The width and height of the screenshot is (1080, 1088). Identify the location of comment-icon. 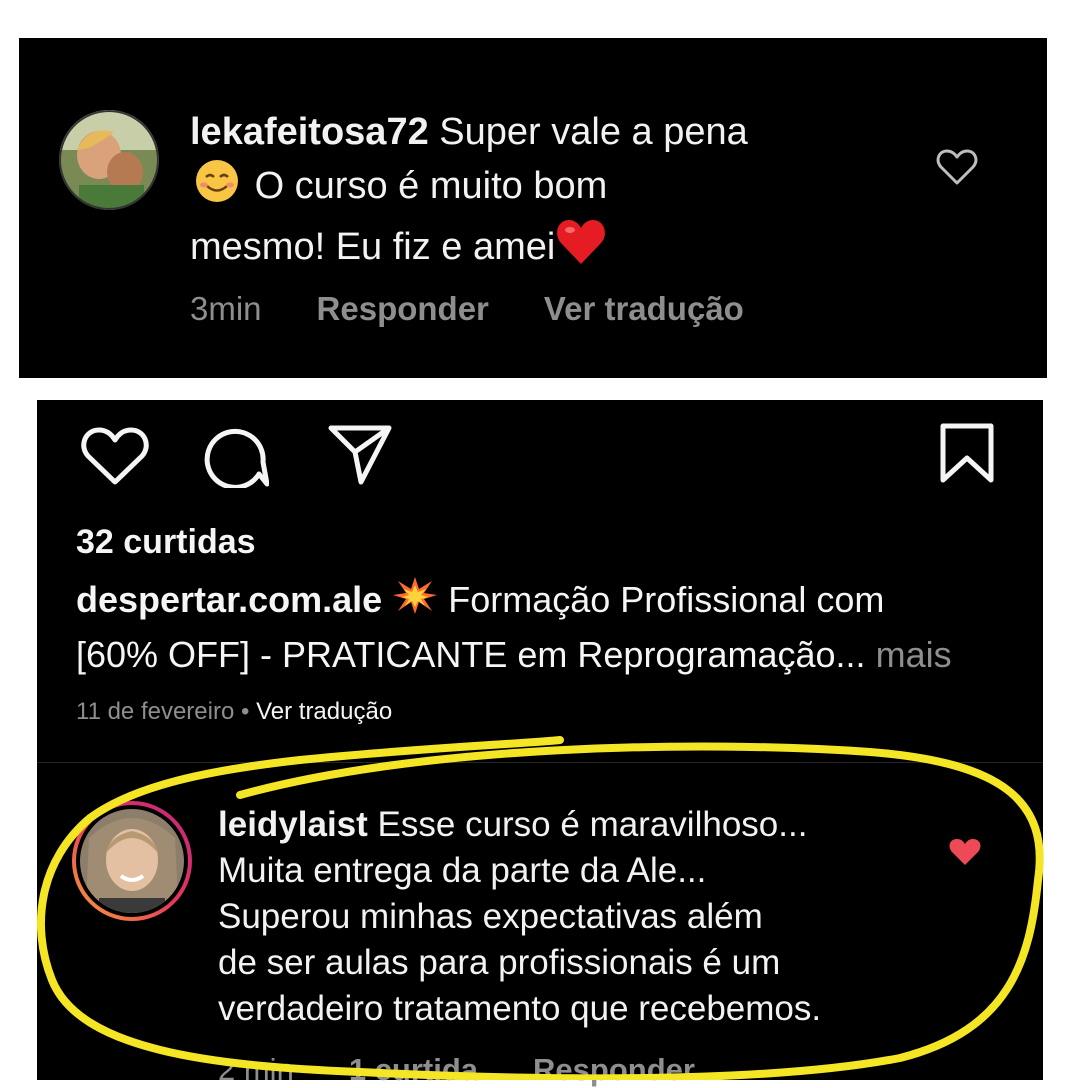
(236, 458).